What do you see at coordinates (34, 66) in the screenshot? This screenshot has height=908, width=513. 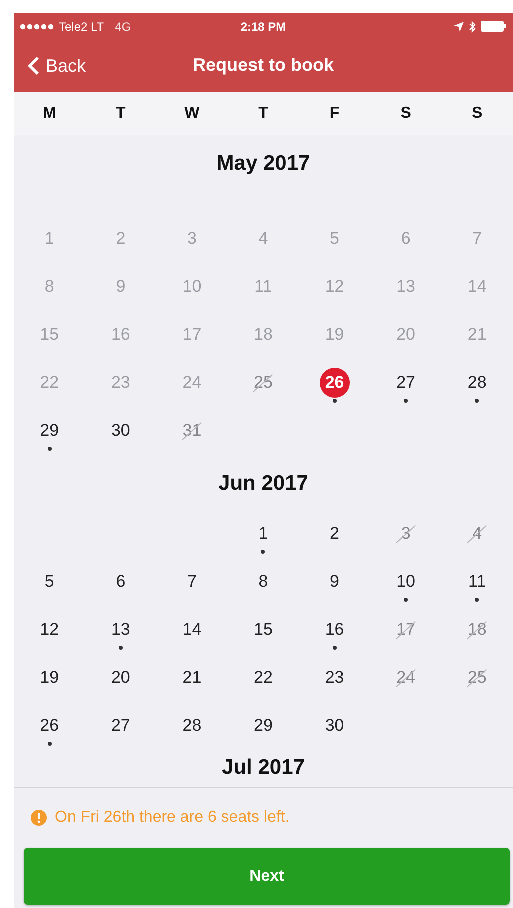 I see `chevron-left-icon` at bounding box center [34, 66].